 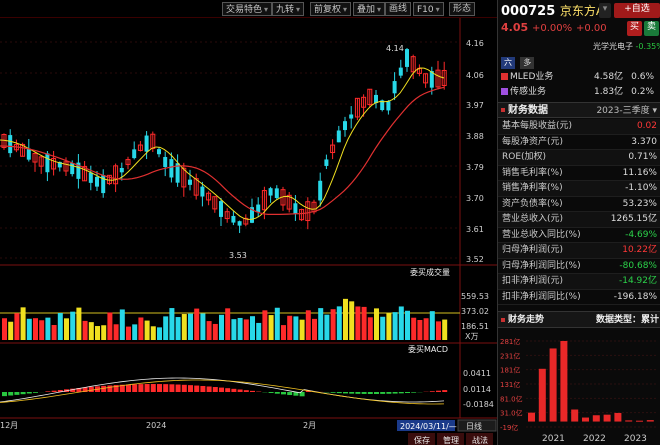 What do you see at coordinates (475, 198) in the screenshot?
I see `price-tick: 3.70` at bounding box center [475, 198].